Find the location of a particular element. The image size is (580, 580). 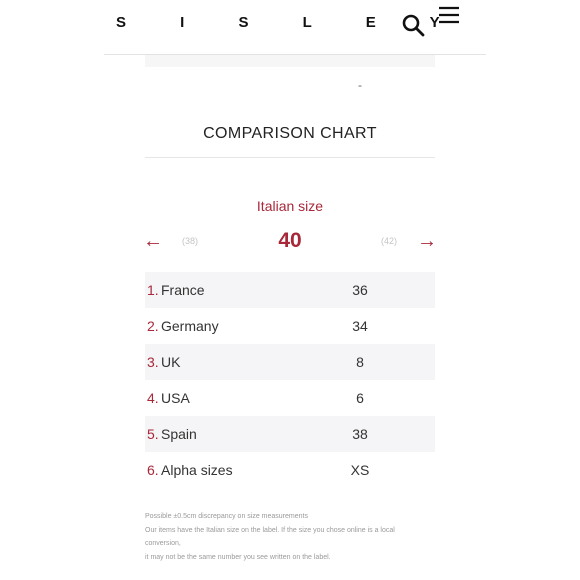

comparison-chart-title: COMPARISON CHART is located at coordinates (290, 133).